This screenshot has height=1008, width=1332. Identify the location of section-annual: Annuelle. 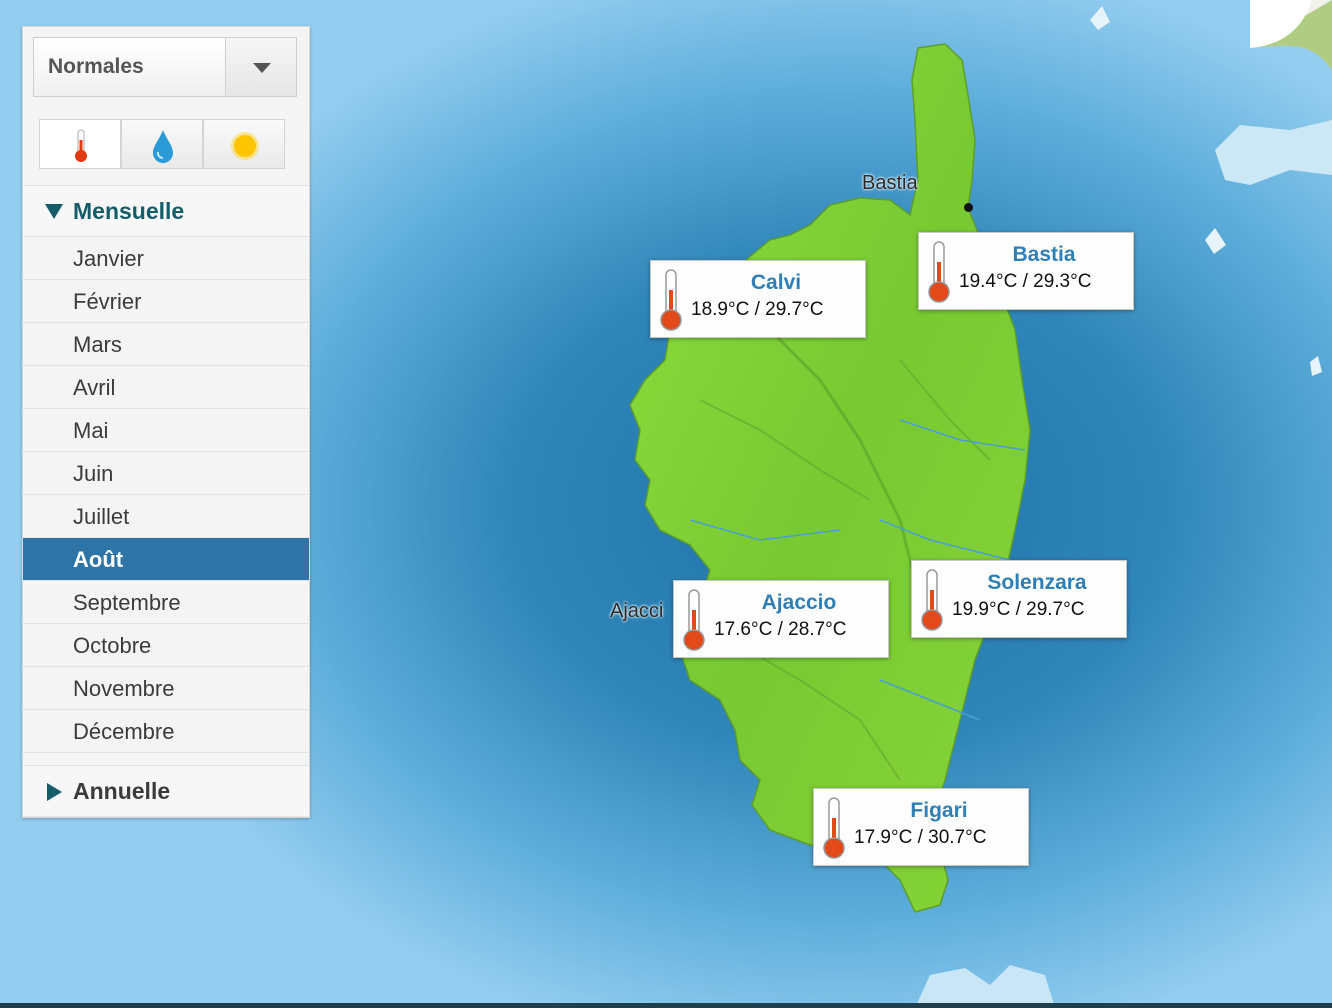
(166, 791).